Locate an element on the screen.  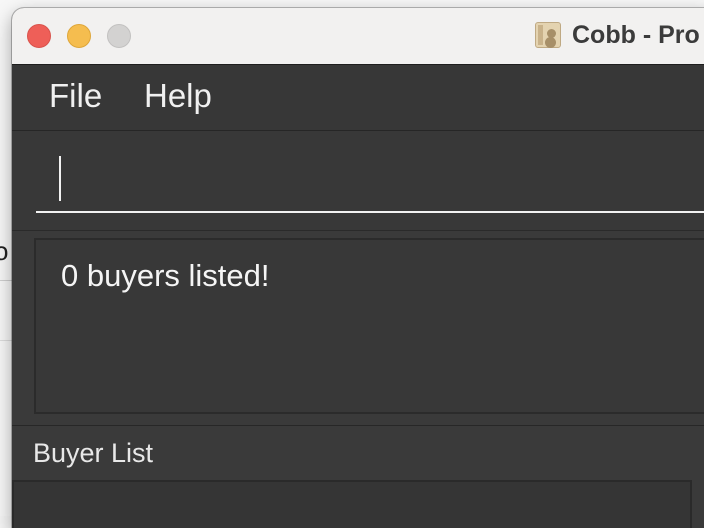
minimize-window-button is located at coordinates (79, 36).